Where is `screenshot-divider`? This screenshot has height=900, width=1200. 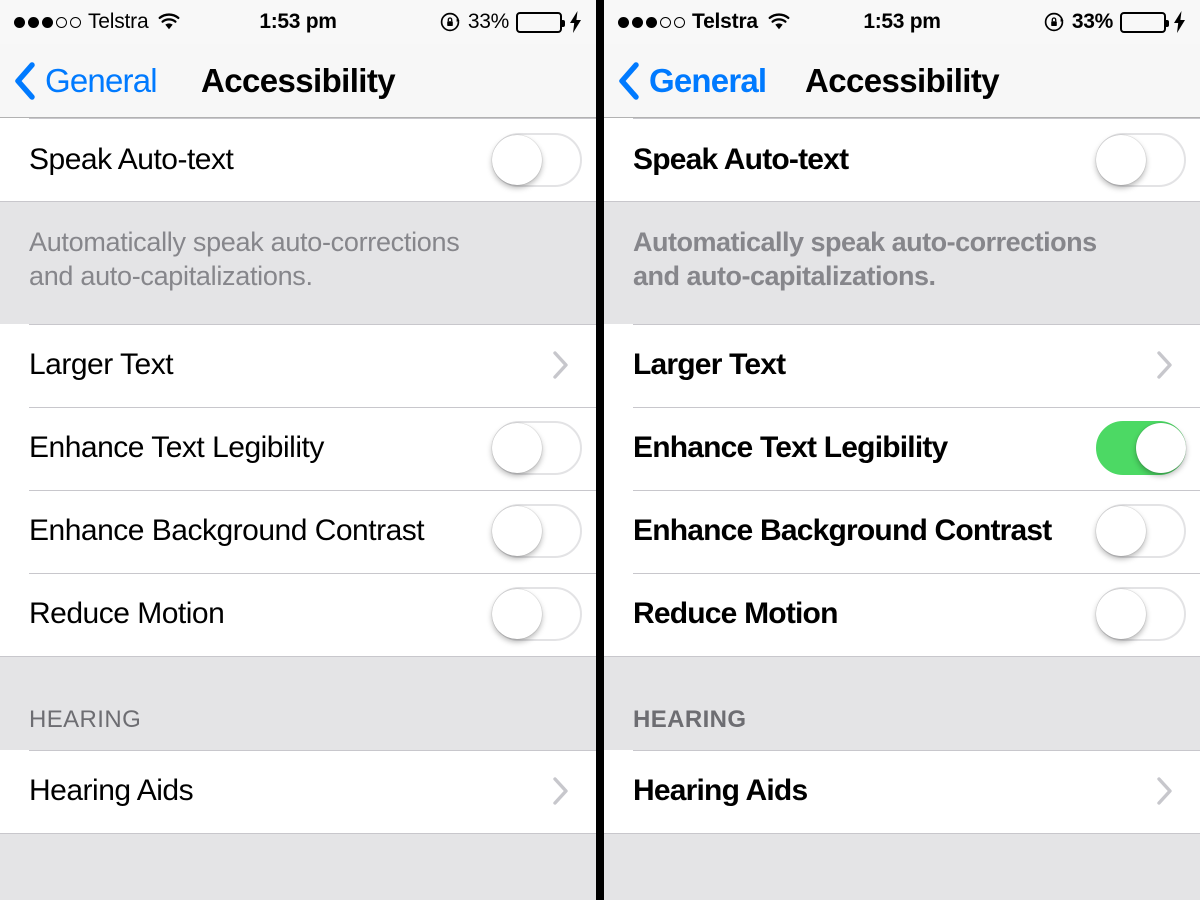 screenshot-divider is located at coordinates (600, 450).